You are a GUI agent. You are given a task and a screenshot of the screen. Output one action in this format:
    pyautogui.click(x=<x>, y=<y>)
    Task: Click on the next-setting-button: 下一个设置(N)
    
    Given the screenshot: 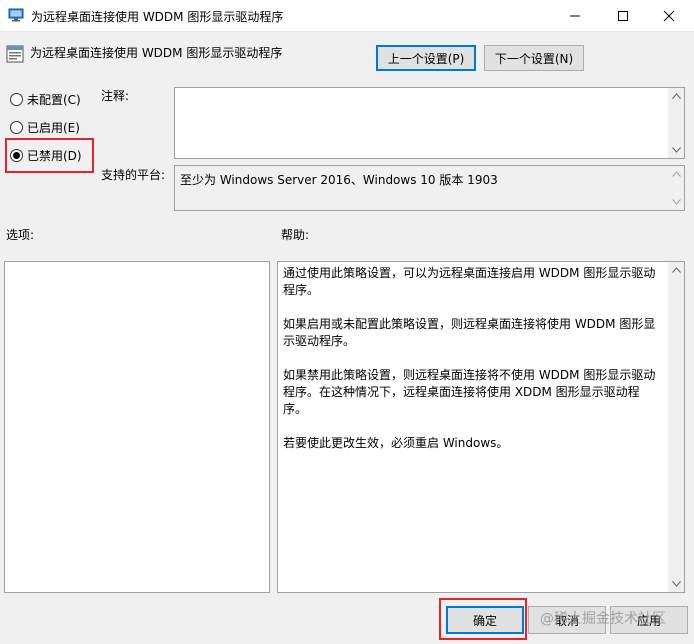 What is the action you would take?
    pyautogui.click(x=534, y=58)
    